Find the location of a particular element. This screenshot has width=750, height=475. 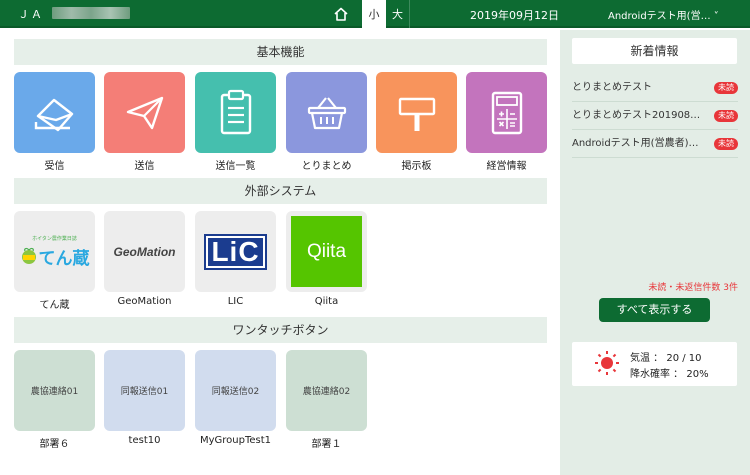

onetouch-tile: 農協連絡01 is located at coordinates (54, 390).